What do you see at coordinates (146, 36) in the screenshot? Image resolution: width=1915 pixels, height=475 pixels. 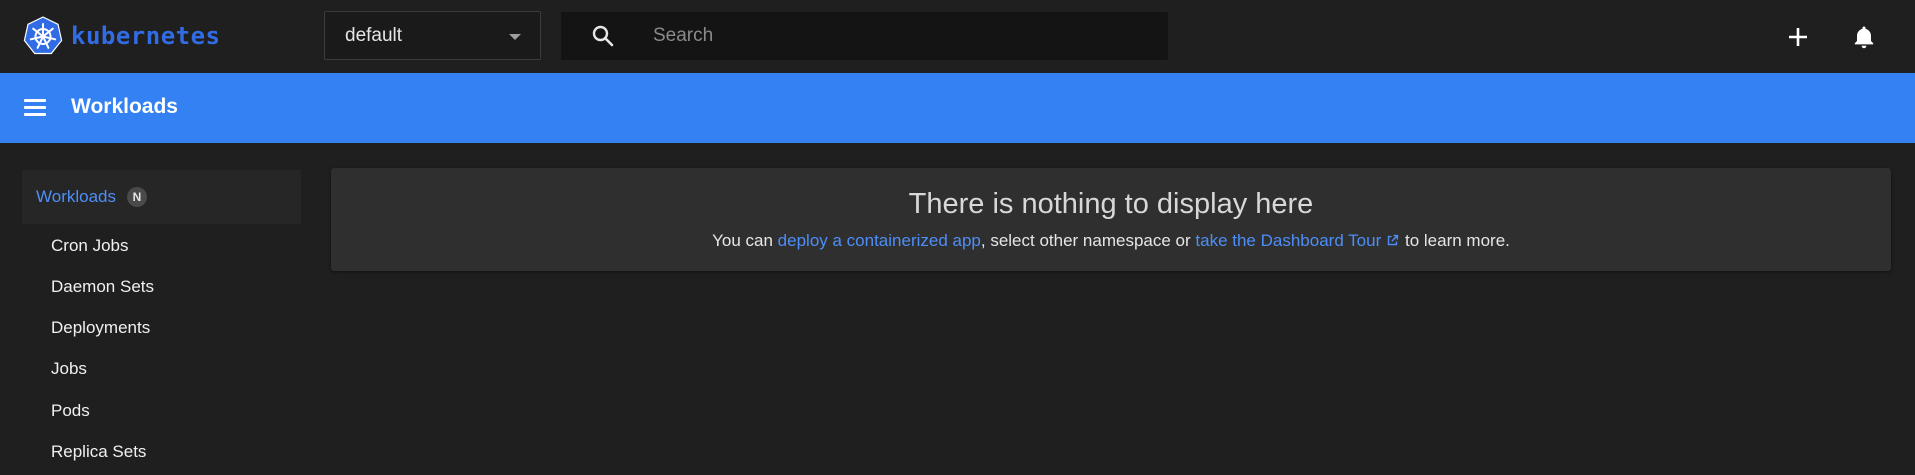 I see `brand-name: kubernetes` at bounding box center [146, 36].